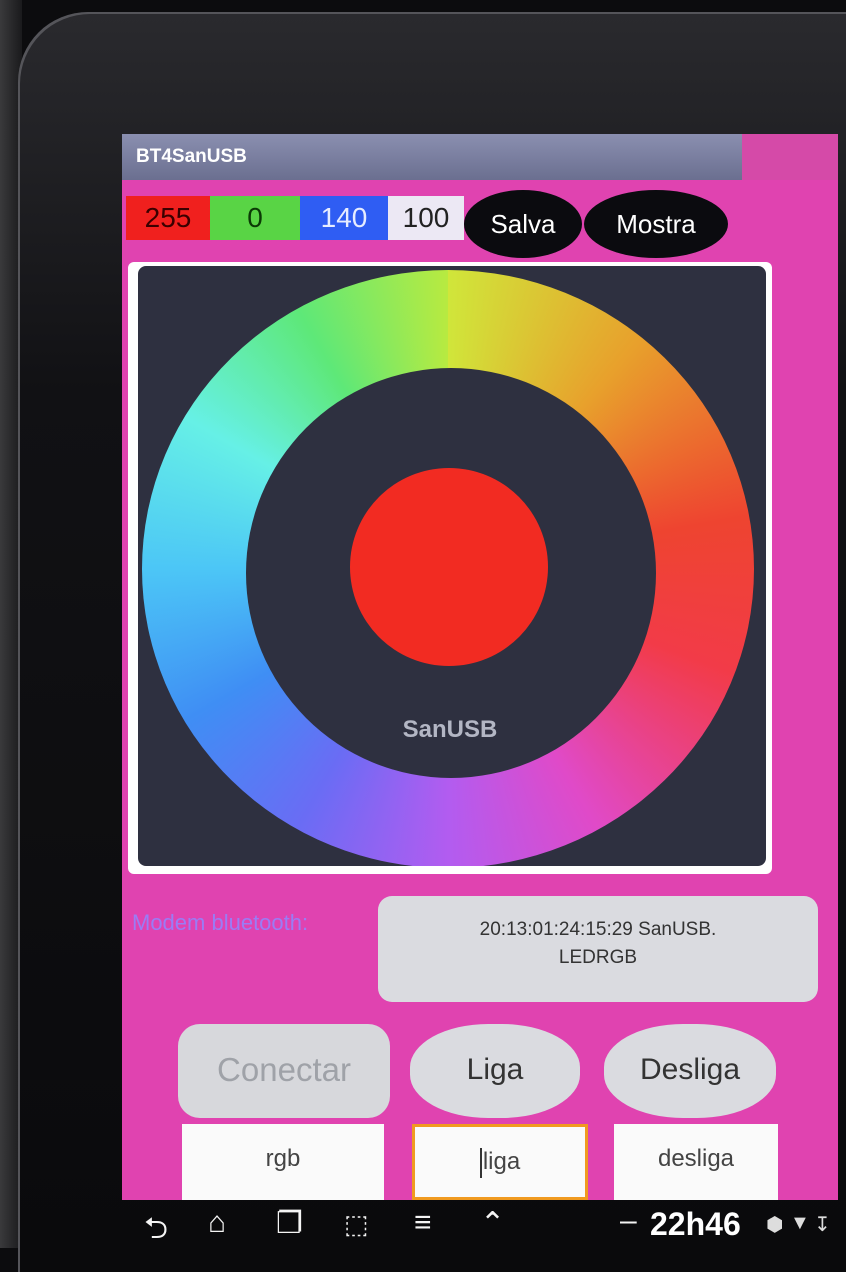 Image resolution: width=846 pixels, height=1272 pixels. What do you see at coordinates (156, 1231) in the screenshot?
I see `back-icon: ⮌` at bounding box center [156, 1231].